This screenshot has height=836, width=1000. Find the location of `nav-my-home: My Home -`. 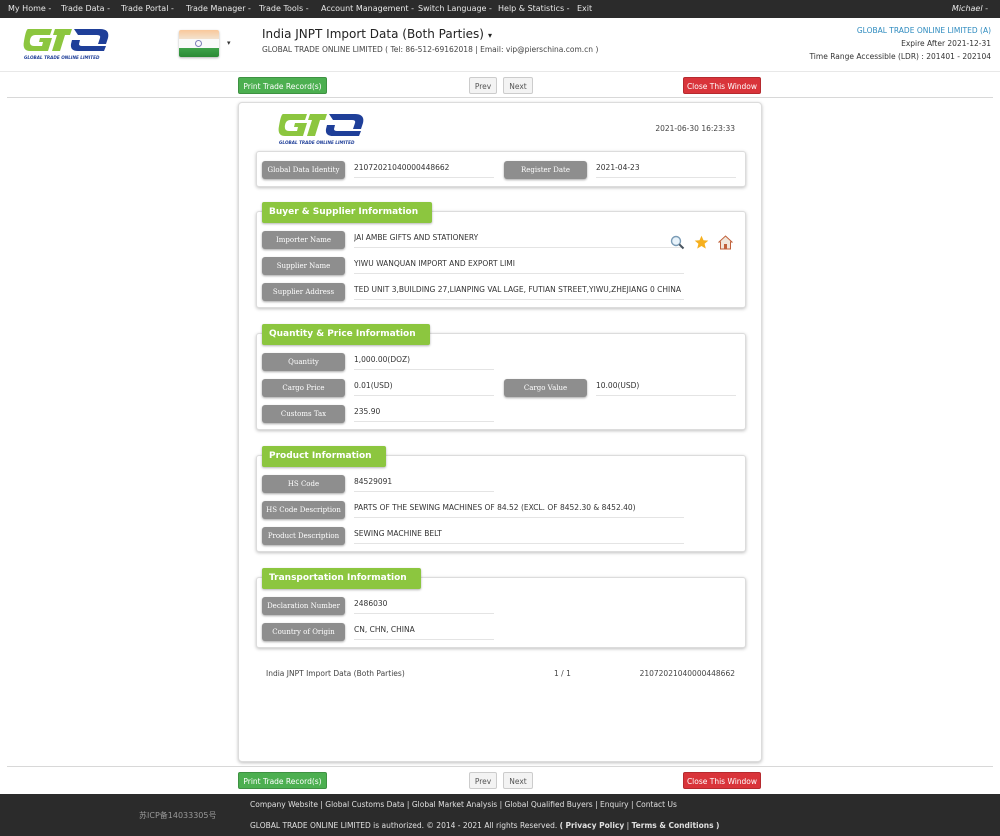

nav-my-home: My Home - is located at coordinates (29, 8).